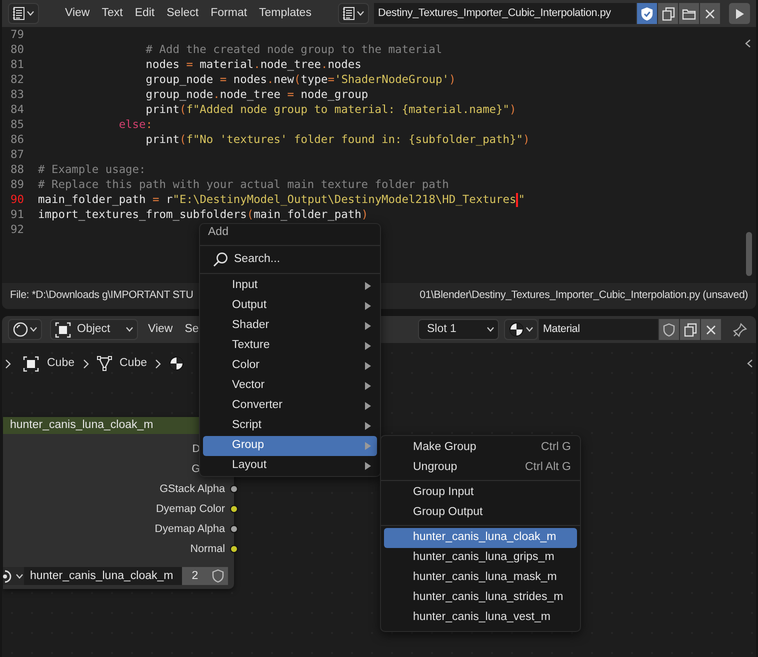 The height and width of the screenshot is (657, 758). Describe the element at coordinates (598, 329) in the screenshot. I see `material-name-field: Material` at that location.